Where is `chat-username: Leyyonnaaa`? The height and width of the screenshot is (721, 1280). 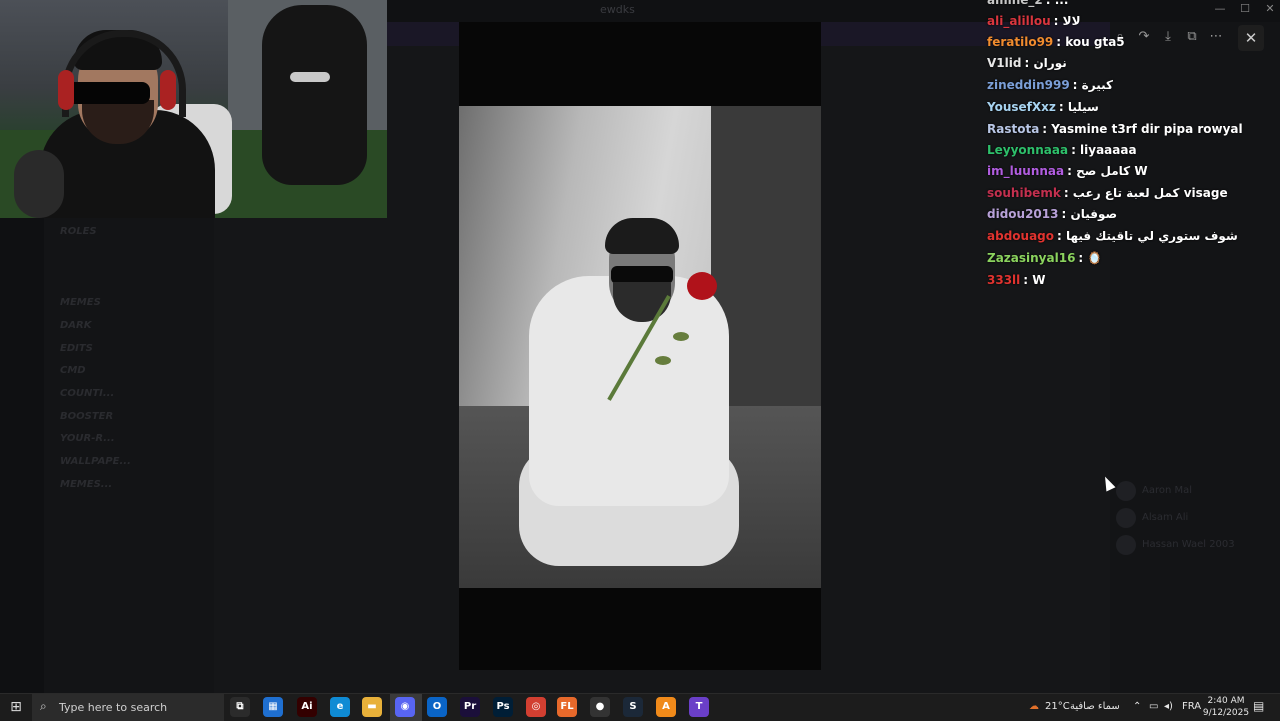
chat-username: Leyyonnaaa is located at coordinates (1028, 150).